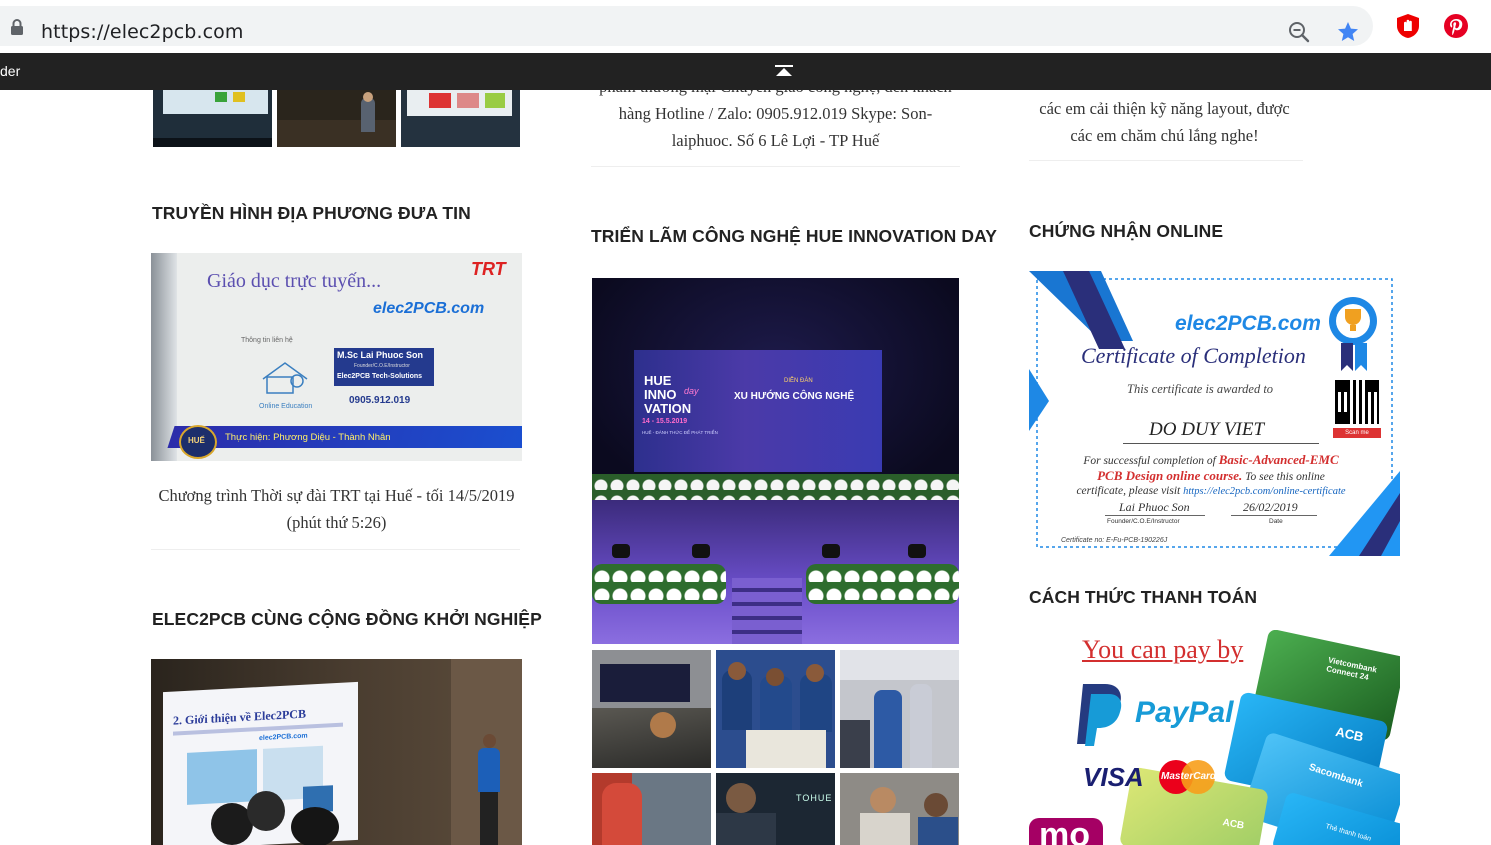  I want to click on widget-title-innovation: TRIỂN LÃM CÔNG NGHỆ HUE INNOVATION DAY, so click(794, 236).